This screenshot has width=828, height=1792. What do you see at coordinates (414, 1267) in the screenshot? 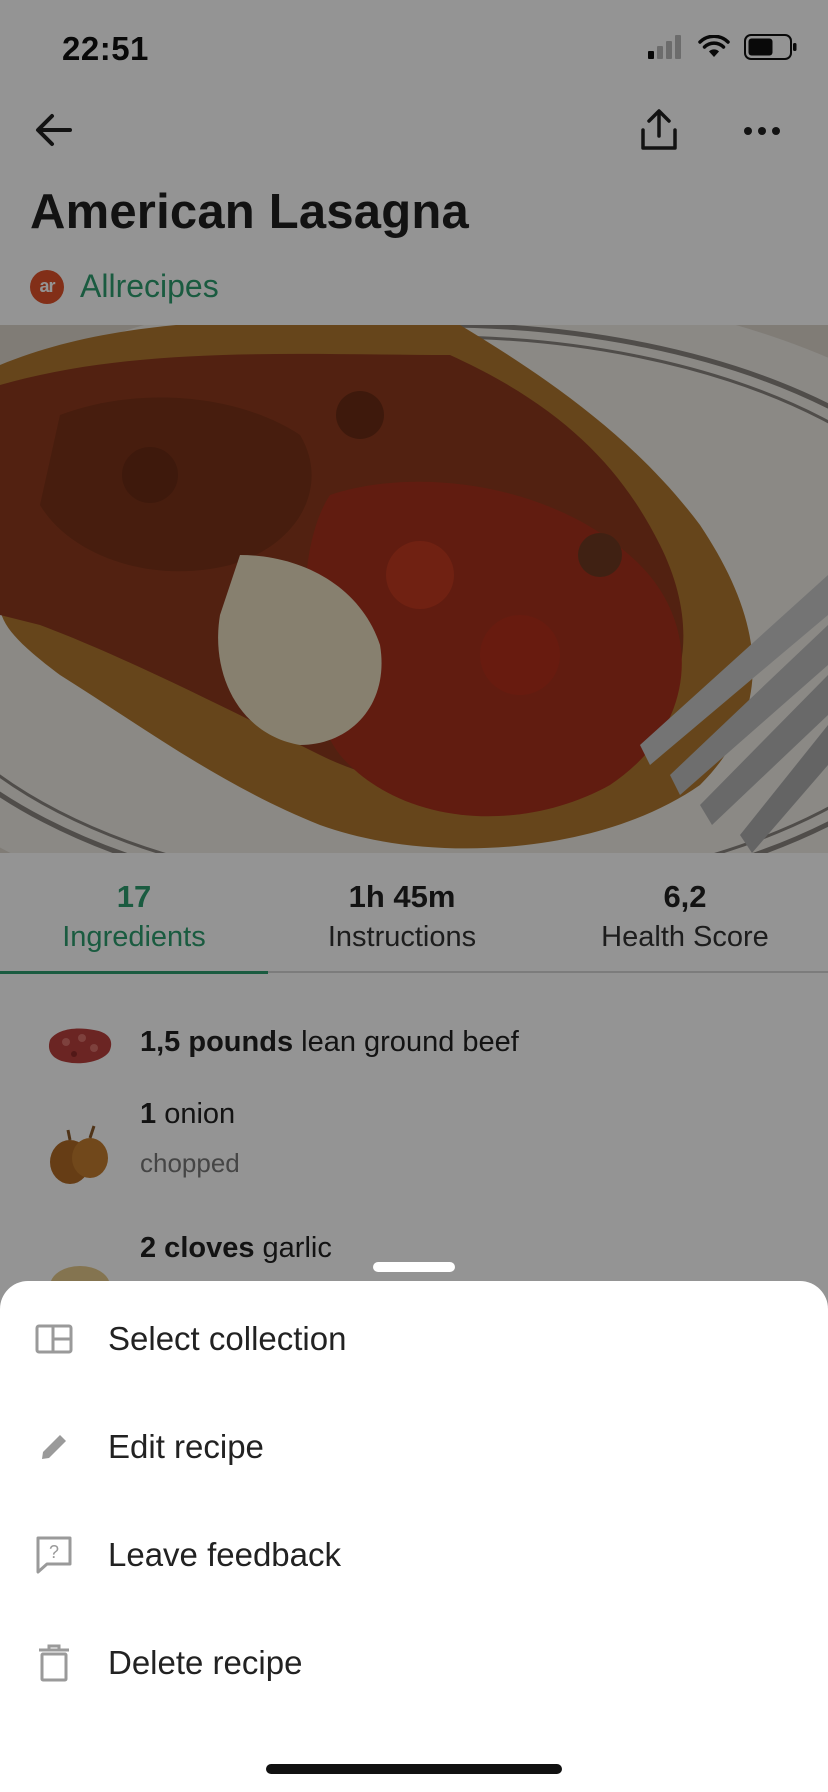
I see `sheet-drag-handle` at bounding box center [414, 1267].